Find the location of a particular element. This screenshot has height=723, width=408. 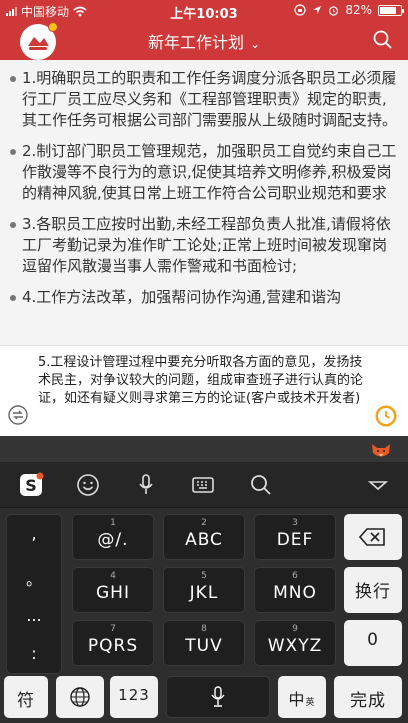

key-label: PQRS is located at coordinates (113, 646).